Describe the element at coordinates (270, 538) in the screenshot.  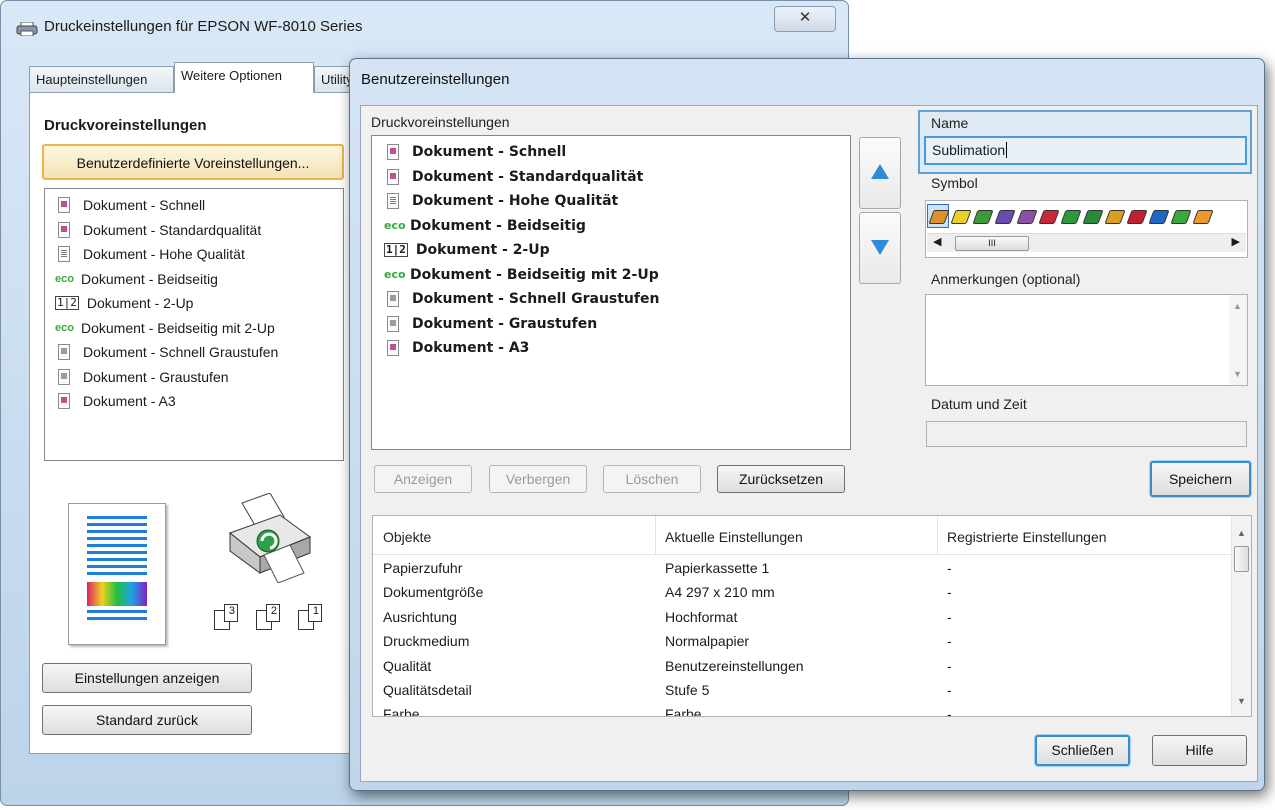
I see `printer-duplex-icon` at that location.